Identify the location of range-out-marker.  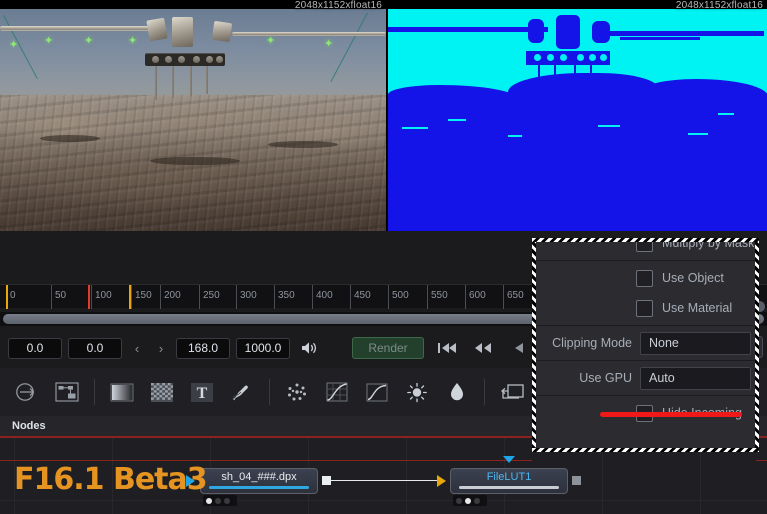
(130, 297).